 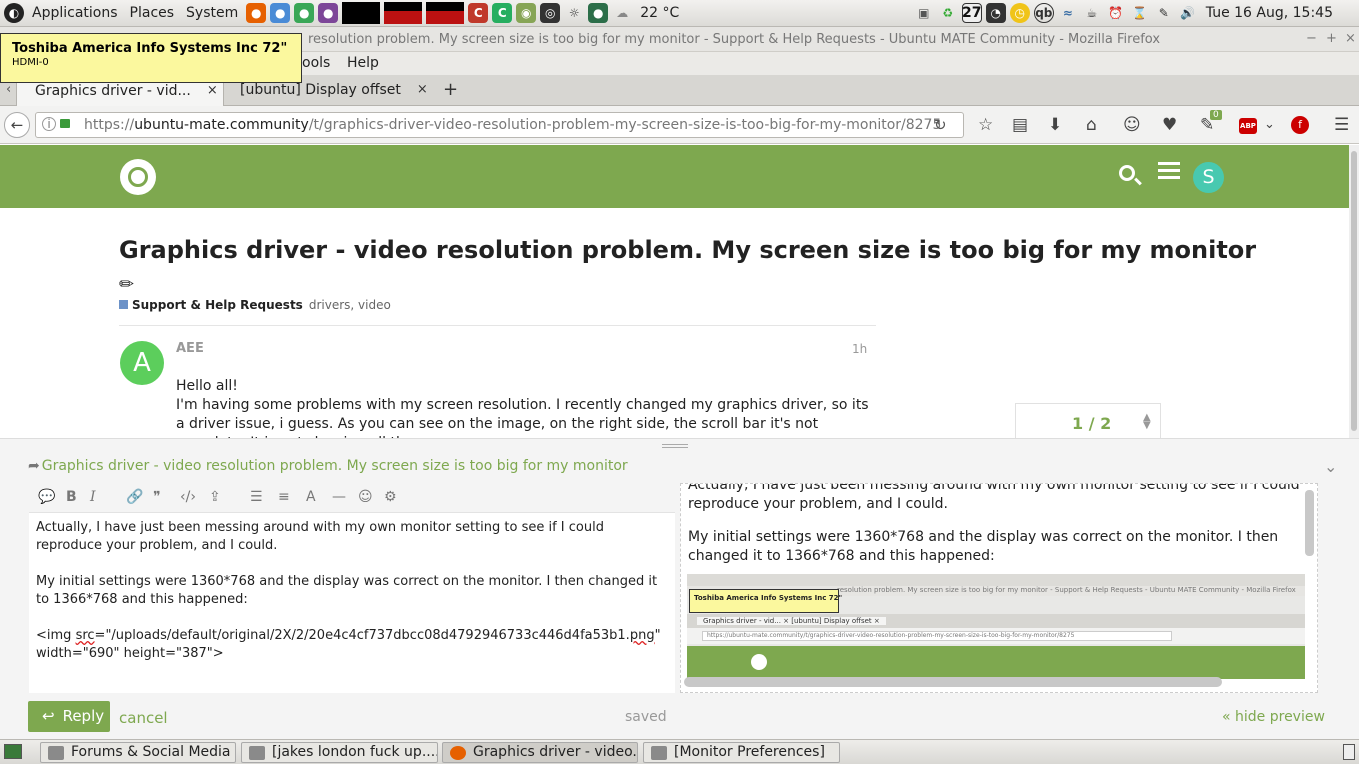 What do you see at coordinates (502, 13) in the screenshot?
I see `app-c-green-icon: C` at bounding box center [502, 13].